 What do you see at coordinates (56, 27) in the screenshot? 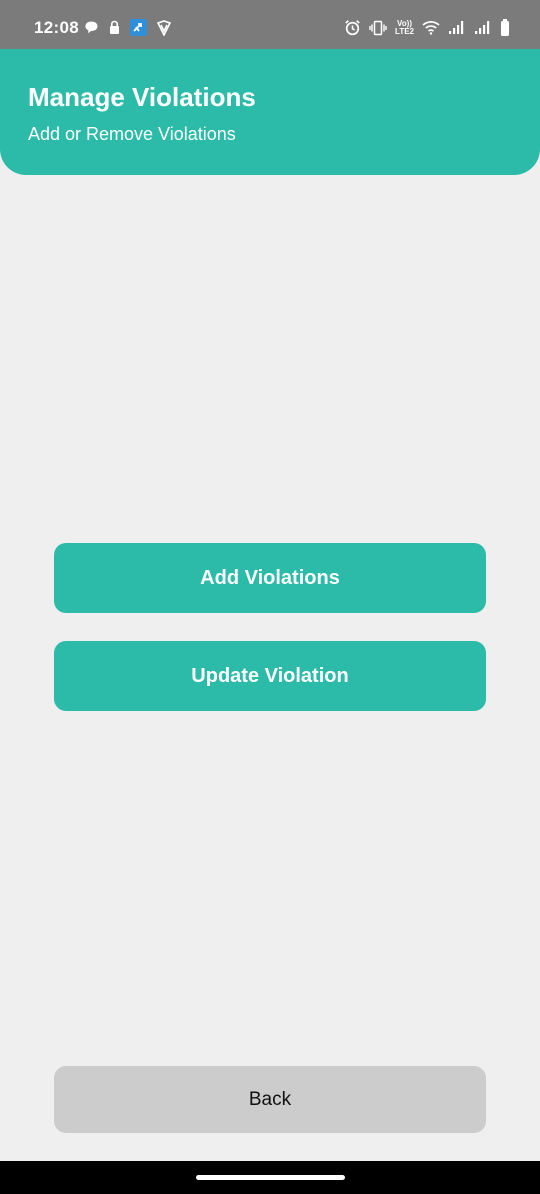
I see `status-time: 12:08` at bounding box center [56, 27].